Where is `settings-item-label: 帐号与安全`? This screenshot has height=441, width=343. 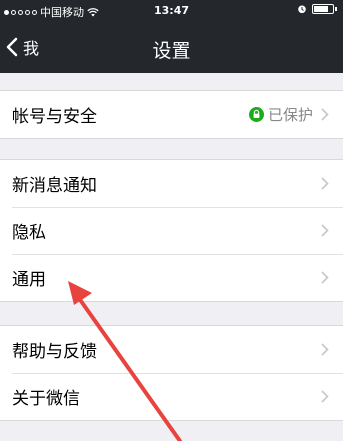 settings-item-label: 帐号与安全 is located at coordinates (54, 117).